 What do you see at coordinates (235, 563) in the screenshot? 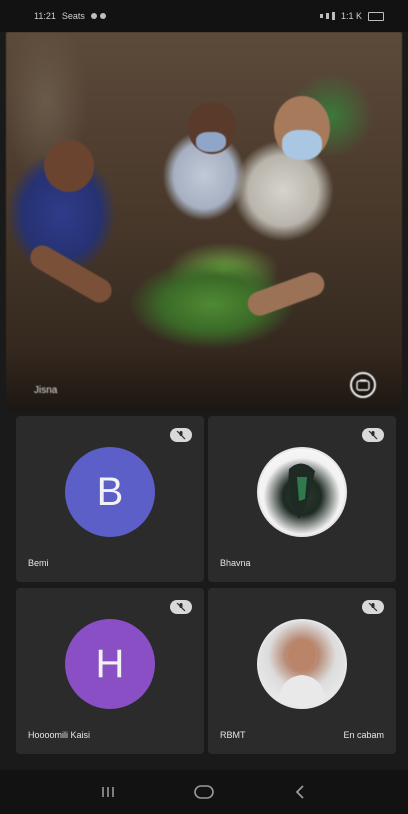
I see `participant-name: Bhavna` at bounding box center [235, 563].